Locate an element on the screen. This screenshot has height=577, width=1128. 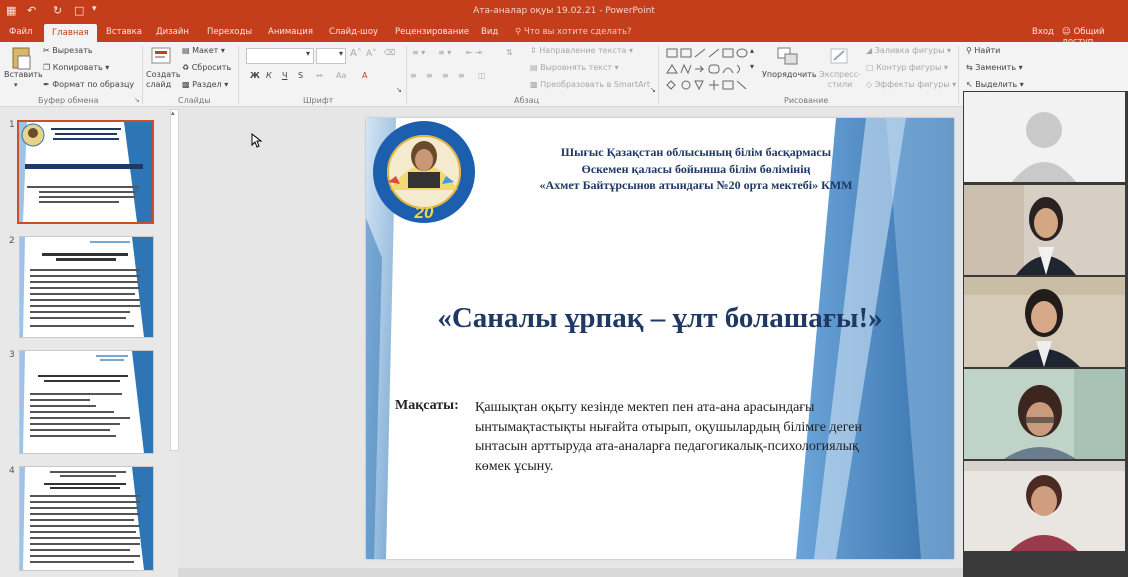
font-size-dropdown-icon: ▾ is located at coordinates (341, 53).